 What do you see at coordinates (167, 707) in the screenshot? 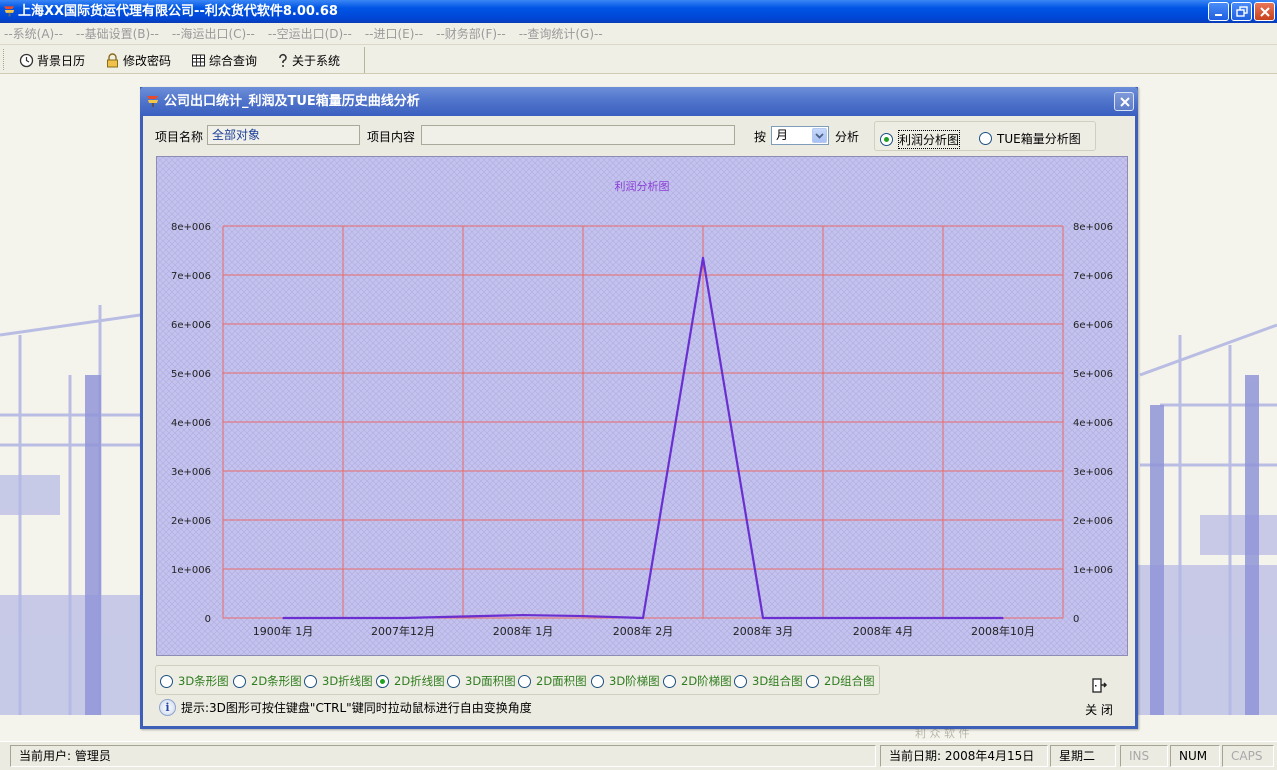
I see `info-icon: i` at bounding box center [167, 707].